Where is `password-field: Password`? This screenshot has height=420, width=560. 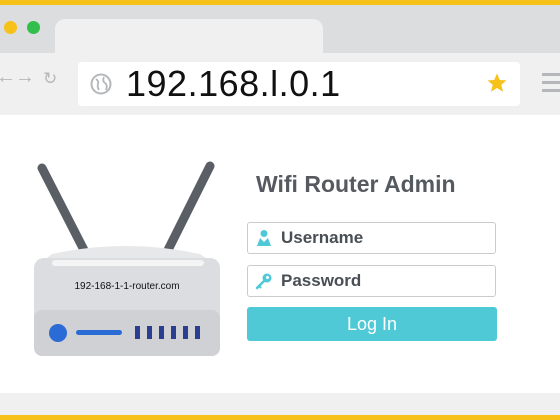
password-field: Password is located at coordinates (371, 281).